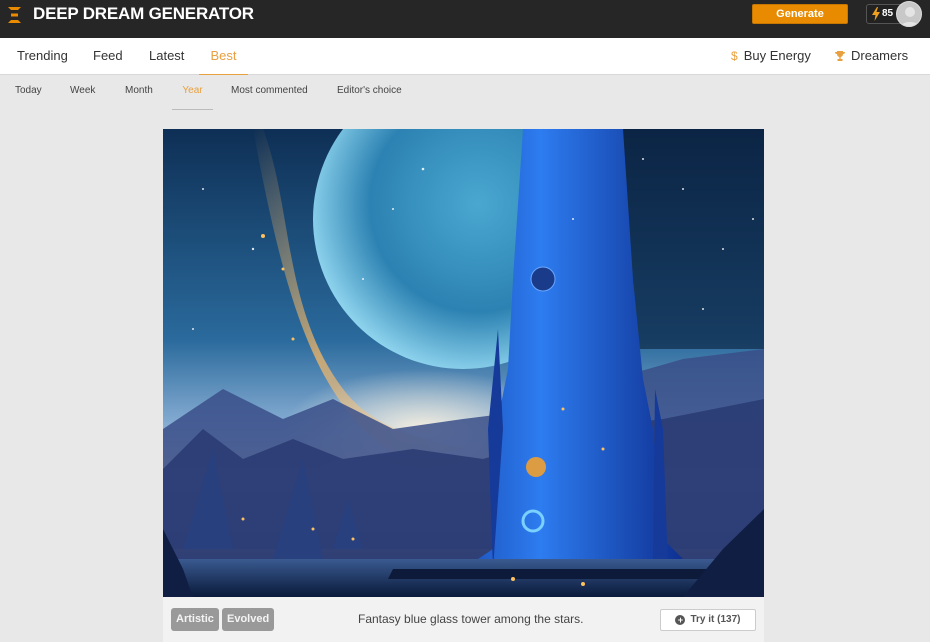  What do you see at coordinates (195, 619) in the screenshot?
I see `tag-artistic: Artistic` at bounding box center [195, 619].